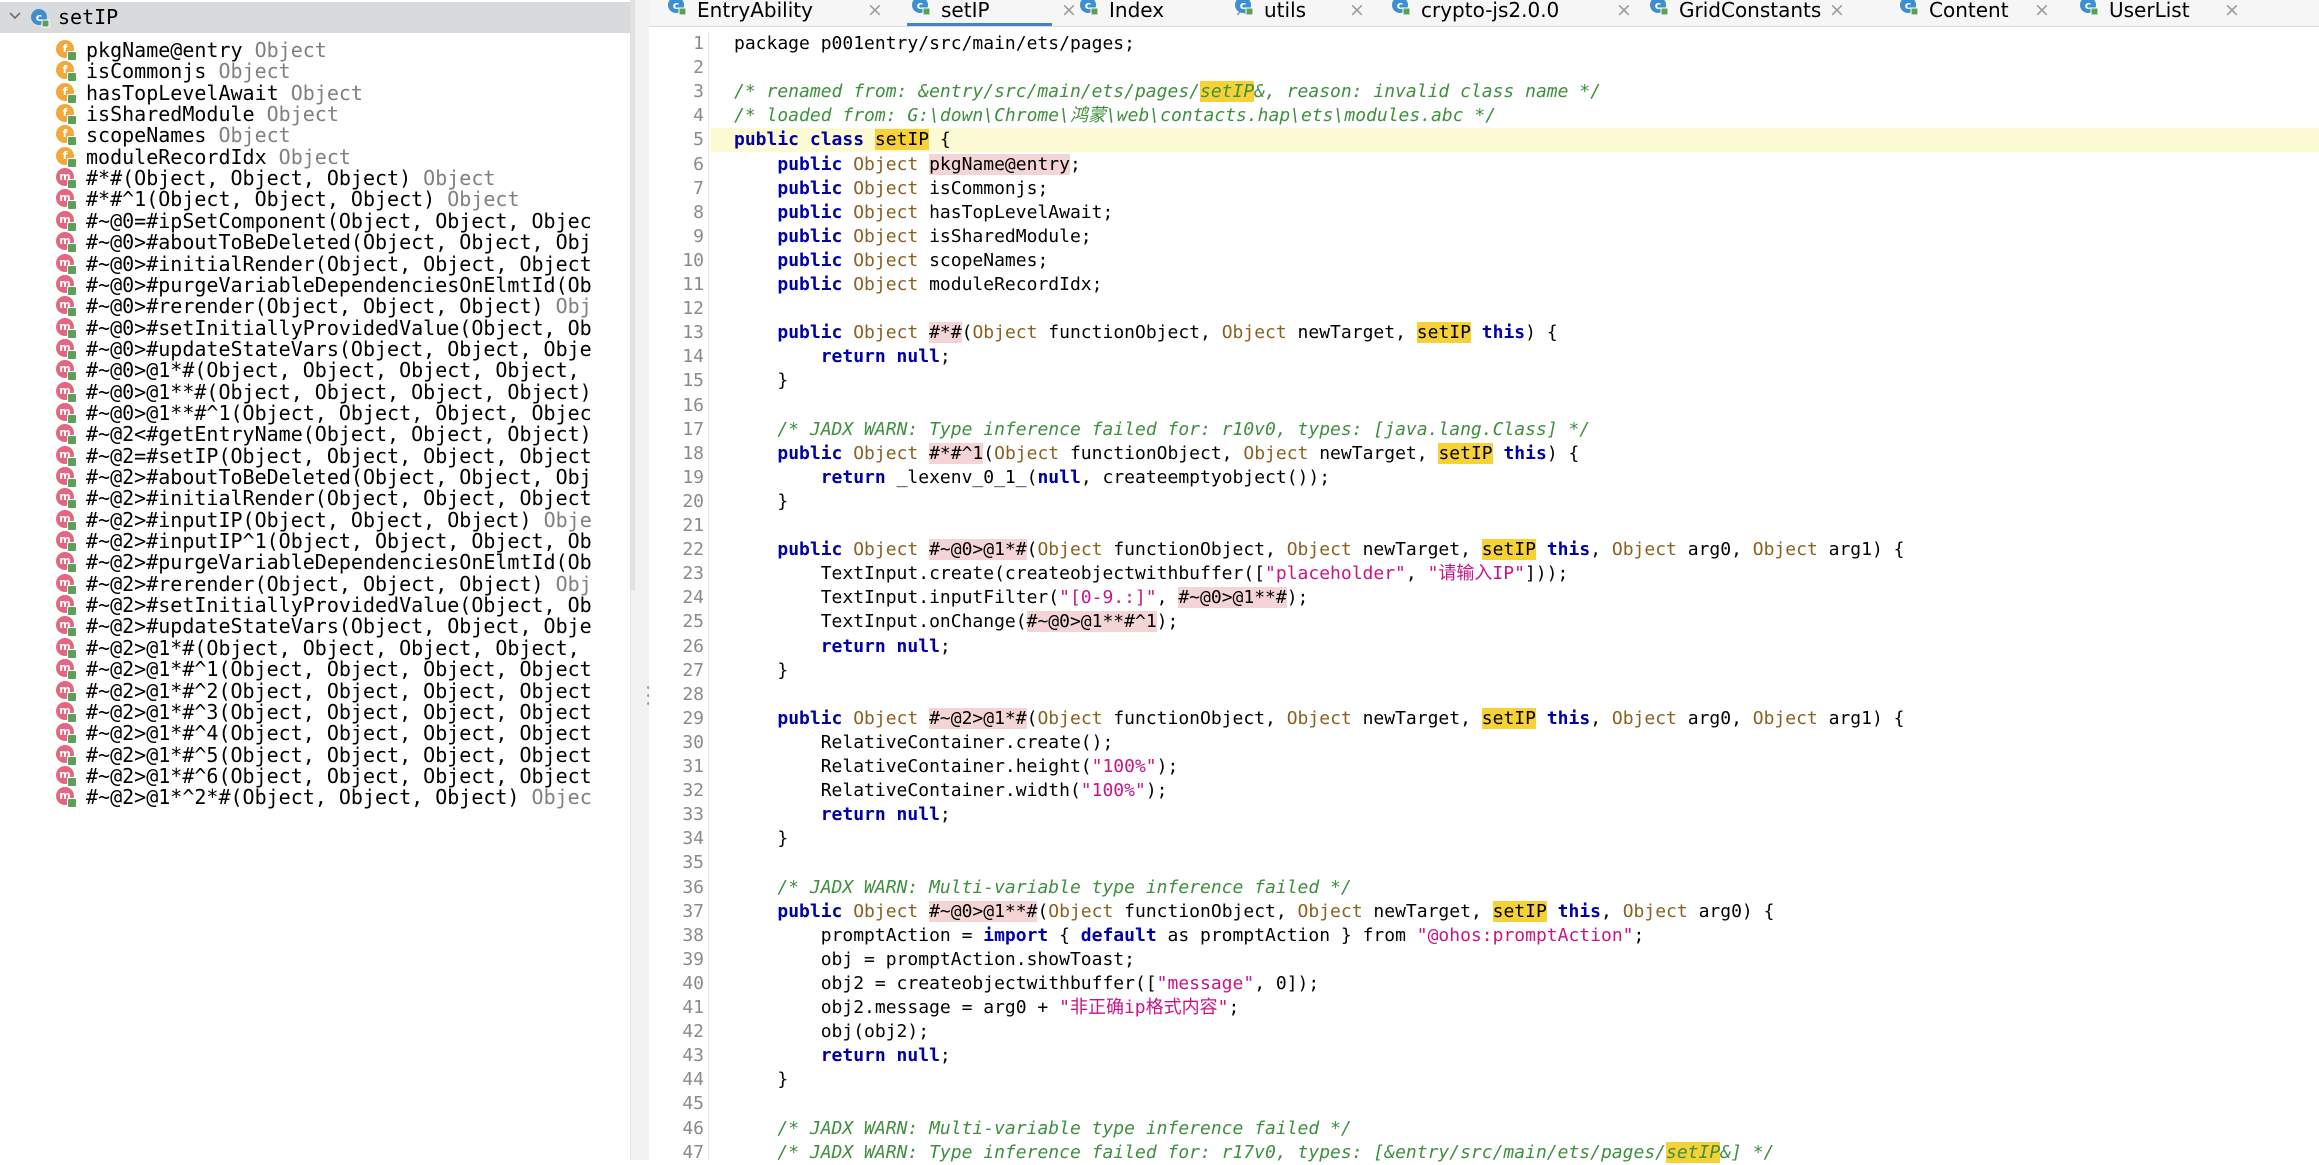  Describe the element at coordinates (2149, 11) in the screenshot. I see `tab-label: UserList` at that location.